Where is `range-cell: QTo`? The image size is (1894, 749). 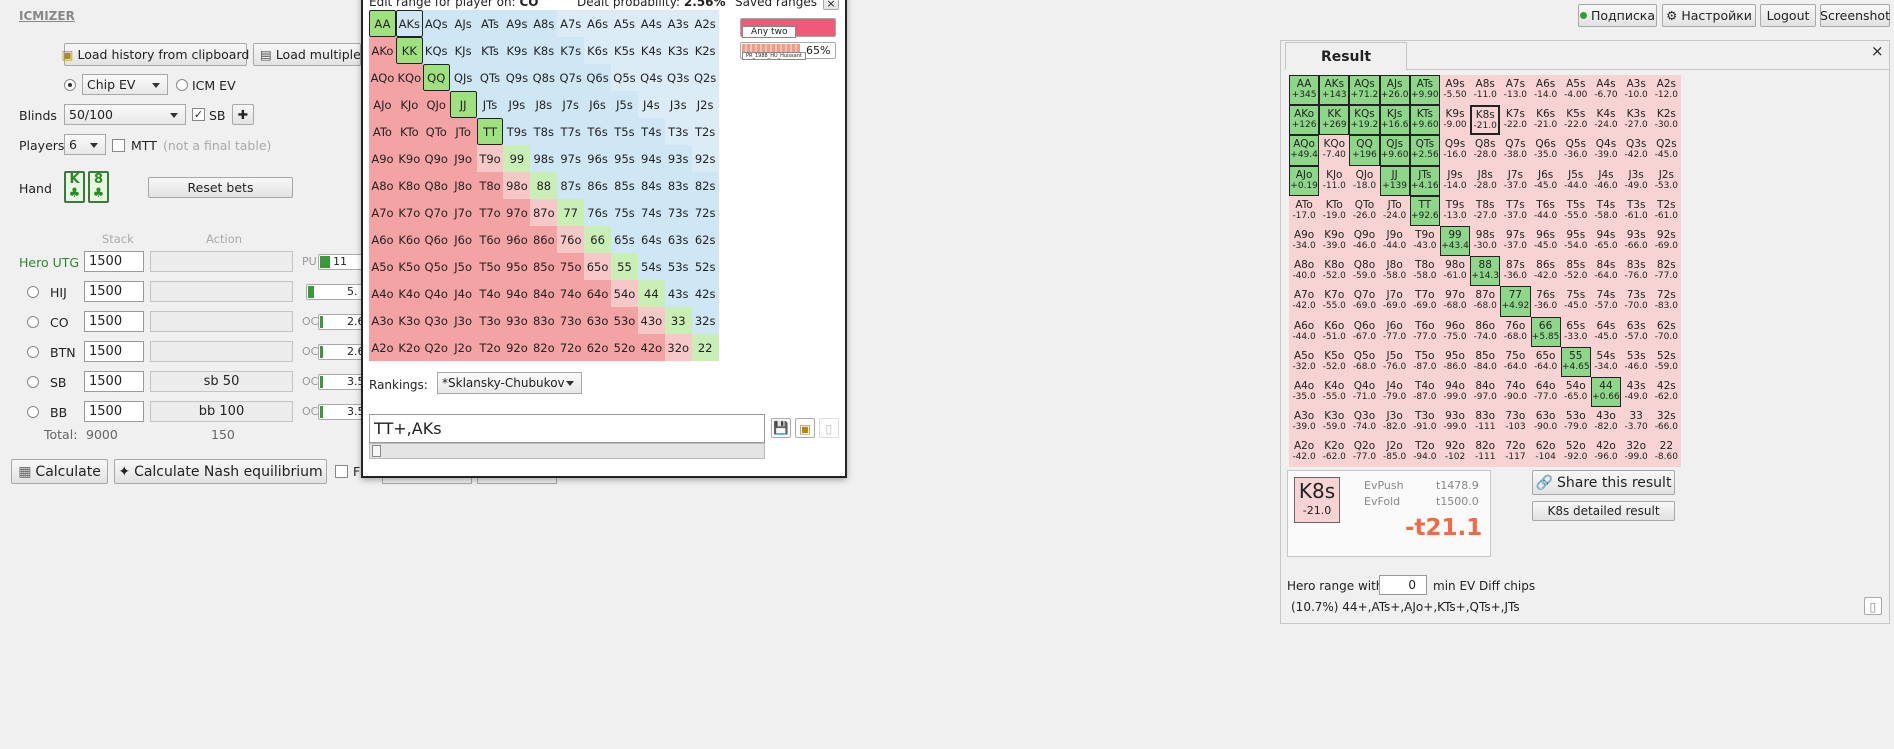
range-cell: QTo is located at coordinates (436, 131).